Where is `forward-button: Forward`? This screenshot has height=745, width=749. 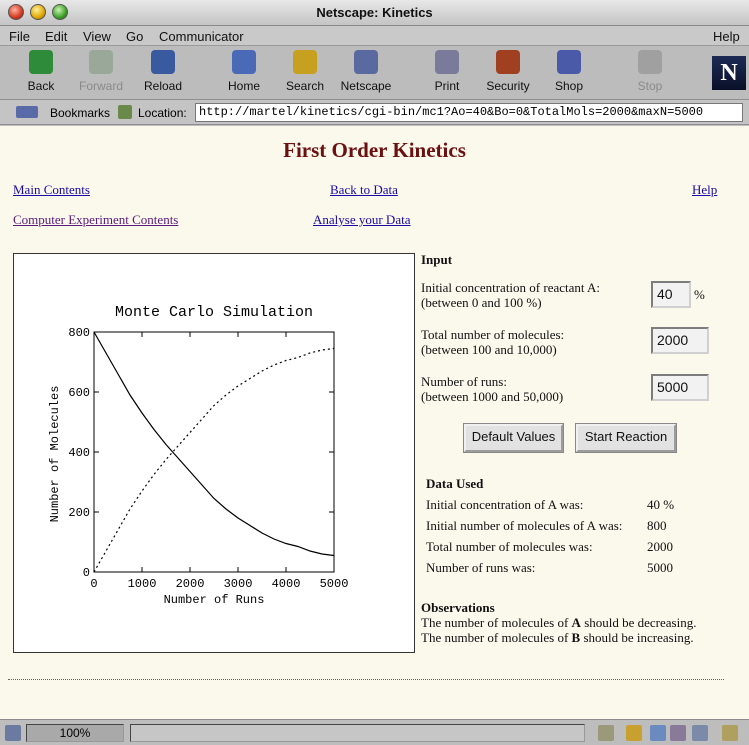 forward-button: Forward is located at coordinates (101, 71).